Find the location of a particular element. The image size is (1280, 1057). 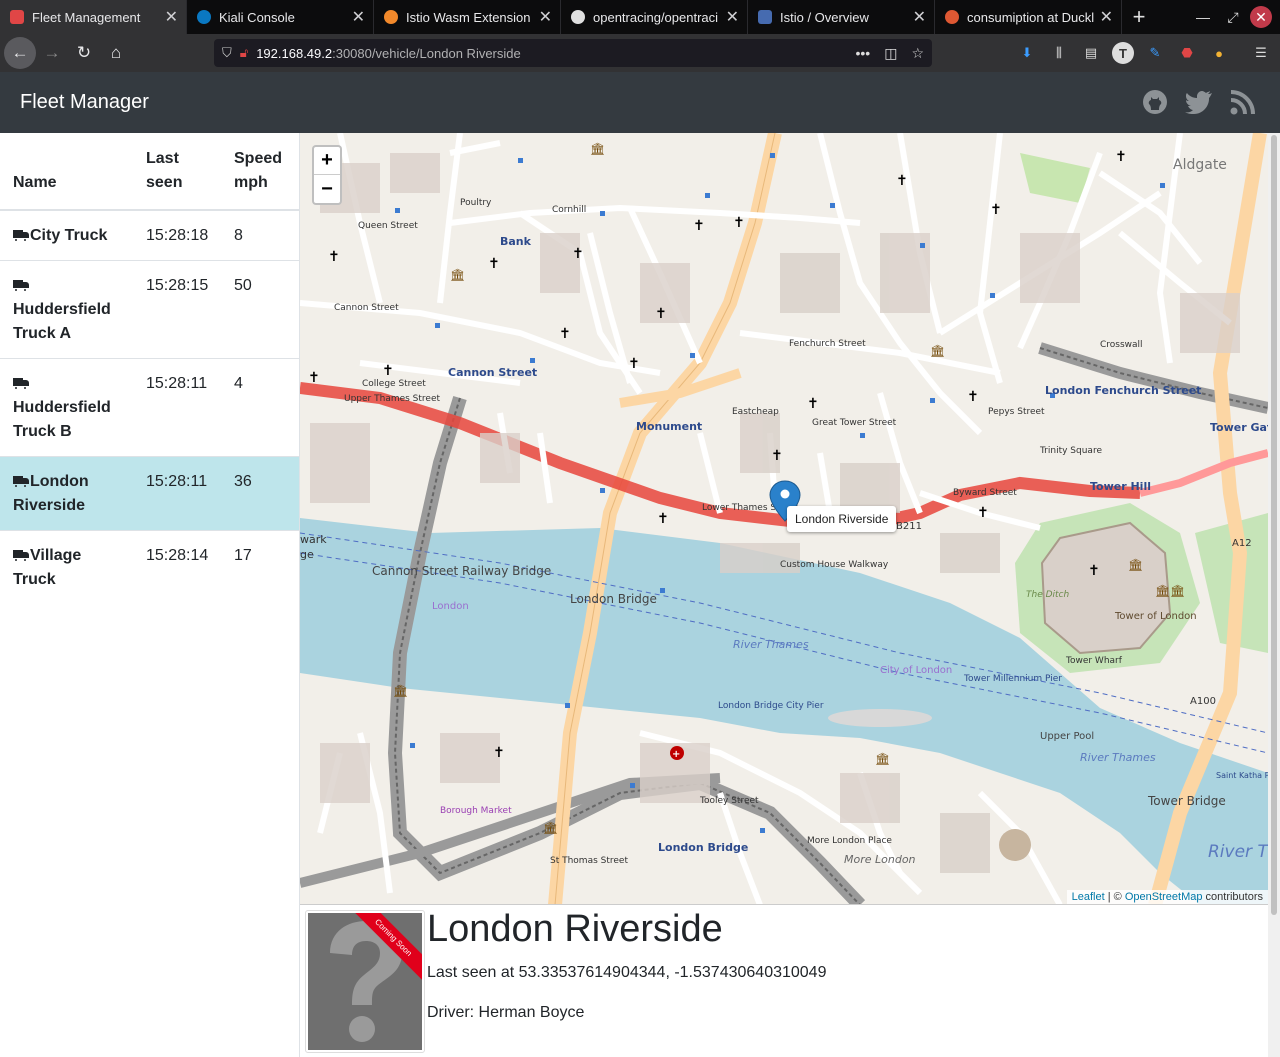

zoom-control: + − is located at coordinates (327, 175).